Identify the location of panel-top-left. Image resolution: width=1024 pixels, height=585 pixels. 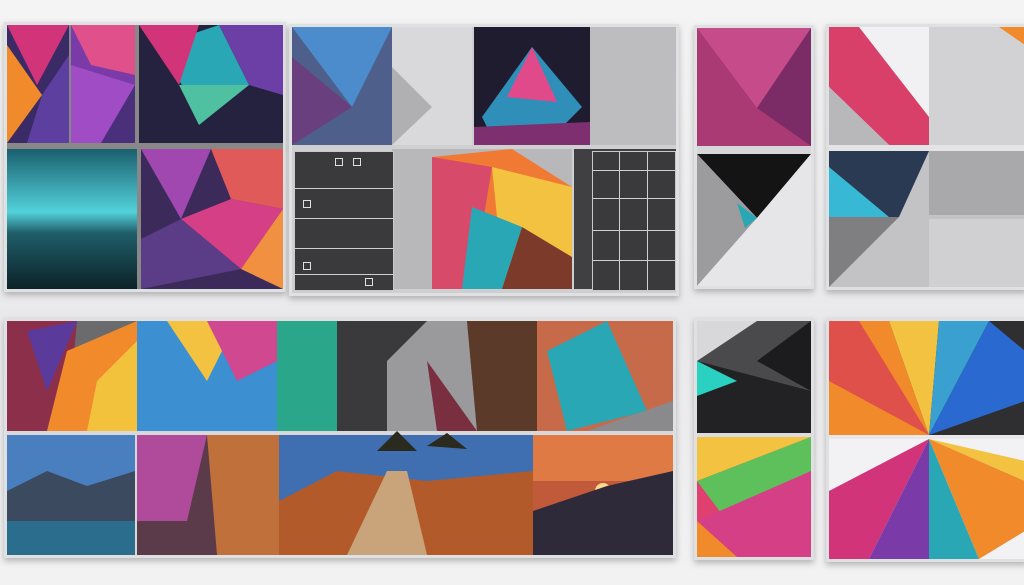
(145, 157).